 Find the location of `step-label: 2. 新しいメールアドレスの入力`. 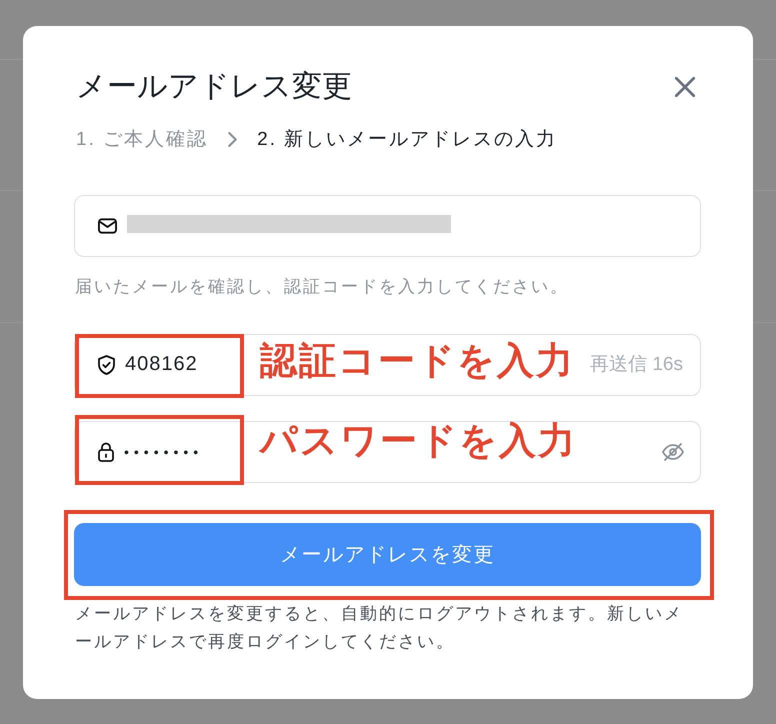

step-label: 2. 新しいメールアドレスの入力 is located at coordinates (407, 140).